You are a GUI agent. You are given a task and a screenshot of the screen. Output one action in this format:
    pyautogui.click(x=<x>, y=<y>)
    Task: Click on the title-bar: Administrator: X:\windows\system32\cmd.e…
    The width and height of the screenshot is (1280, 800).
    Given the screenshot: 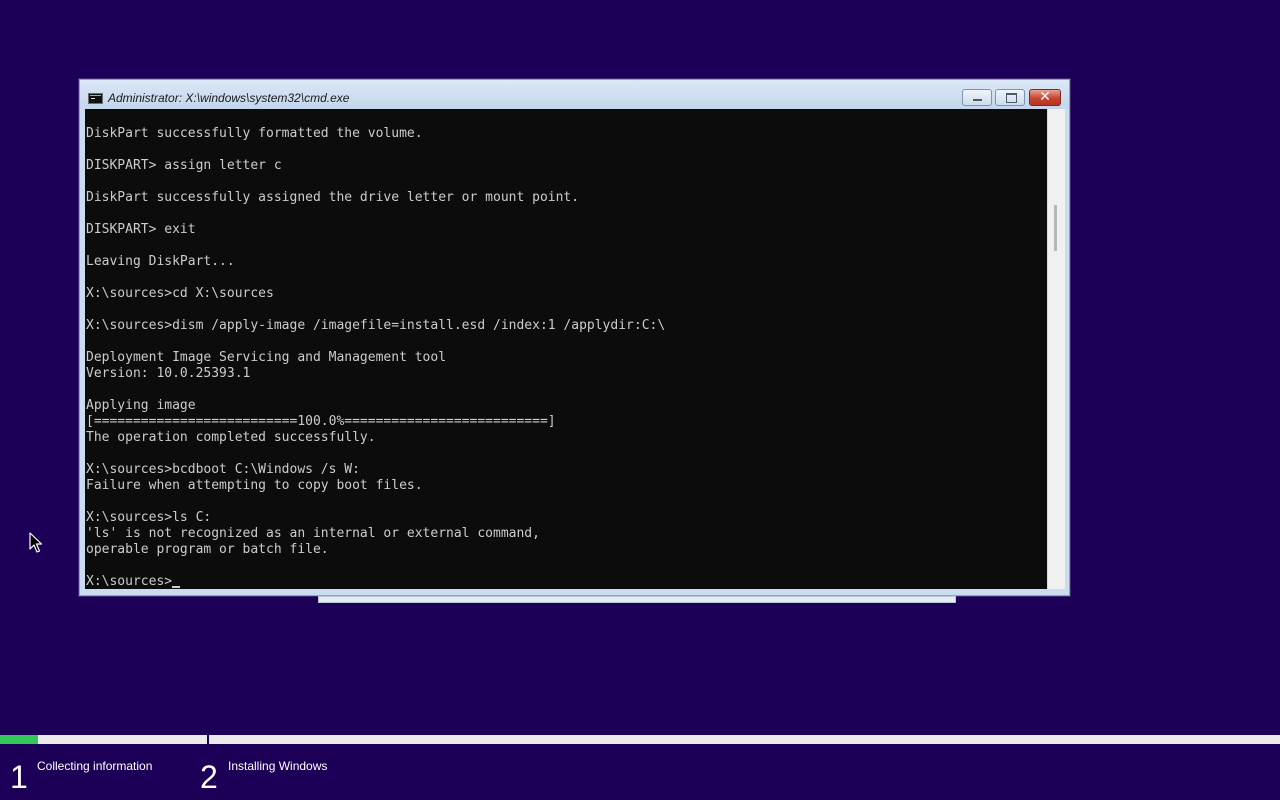 What is the action you would take?
    pyautogui.click(x=574, y=94)
    